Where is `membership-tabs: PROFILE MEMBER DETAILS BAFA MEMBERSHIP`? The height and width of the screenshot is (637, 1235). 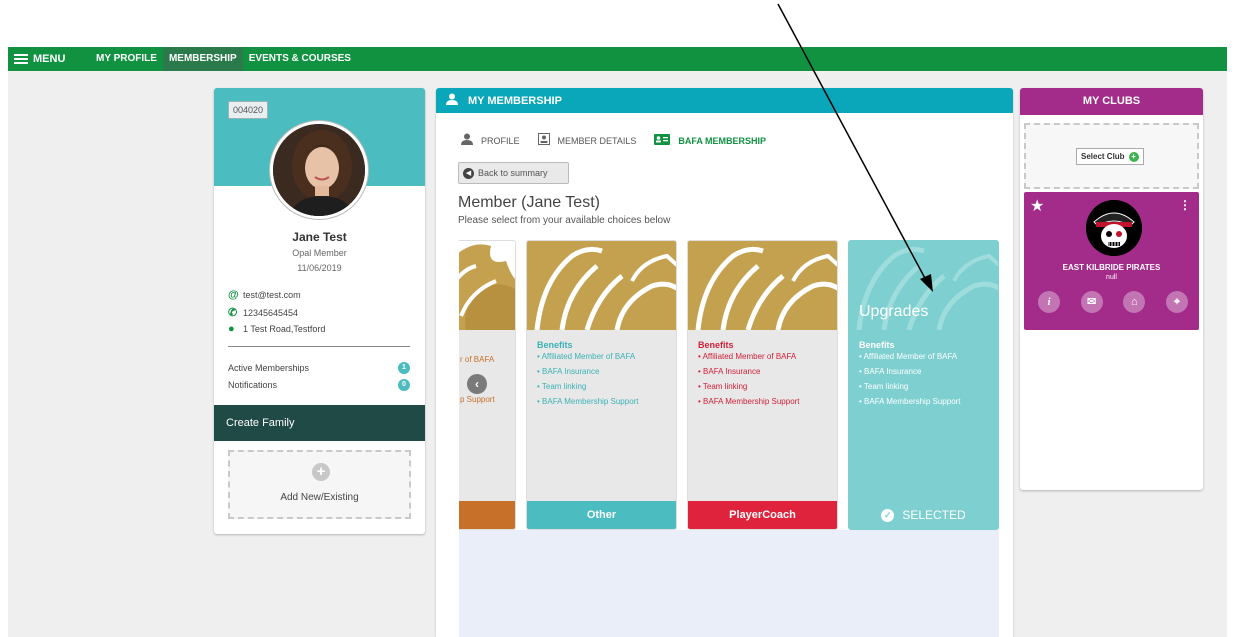
membership-tabs: PROFILE MEMBER DETAILS BAFA MEMBERSHIP is located at coordinates (622, 140).